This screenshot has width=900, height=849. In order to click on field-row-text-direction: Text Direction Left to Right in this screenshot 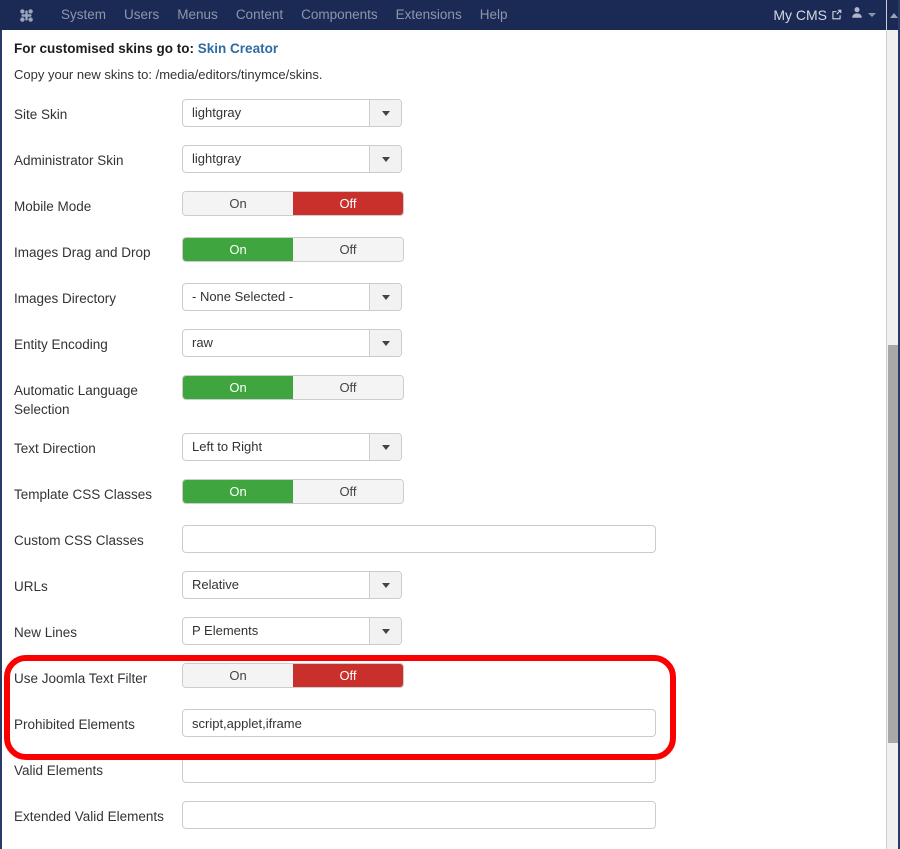, I will do `click(444, 456)`.